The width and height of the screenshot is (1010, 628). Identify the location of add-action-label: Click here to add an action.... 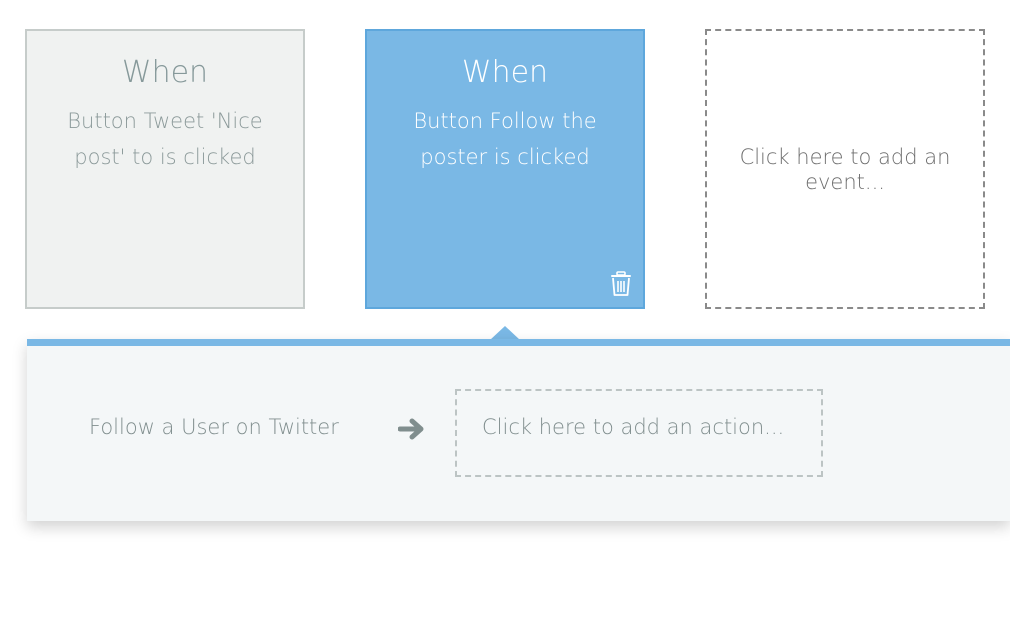
(633, 427).